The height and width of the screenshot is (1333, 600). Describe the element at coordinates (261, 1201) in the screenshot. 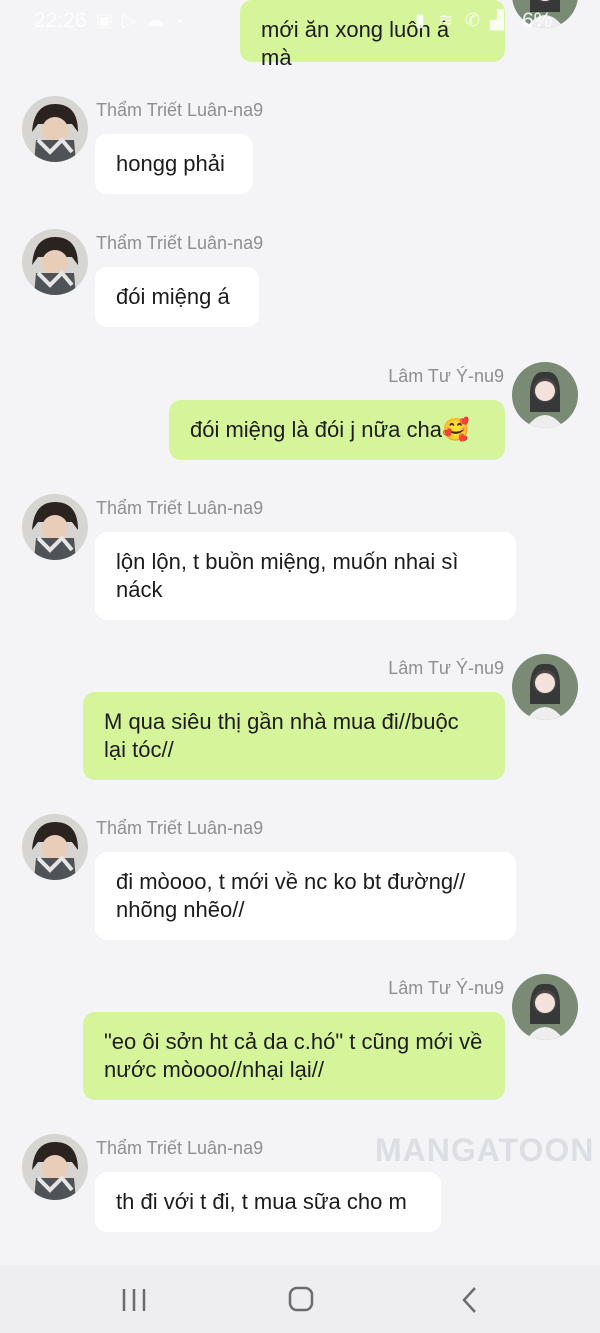

I see `message-text: th đi với t đi, t mua sữa cho m` at that location.